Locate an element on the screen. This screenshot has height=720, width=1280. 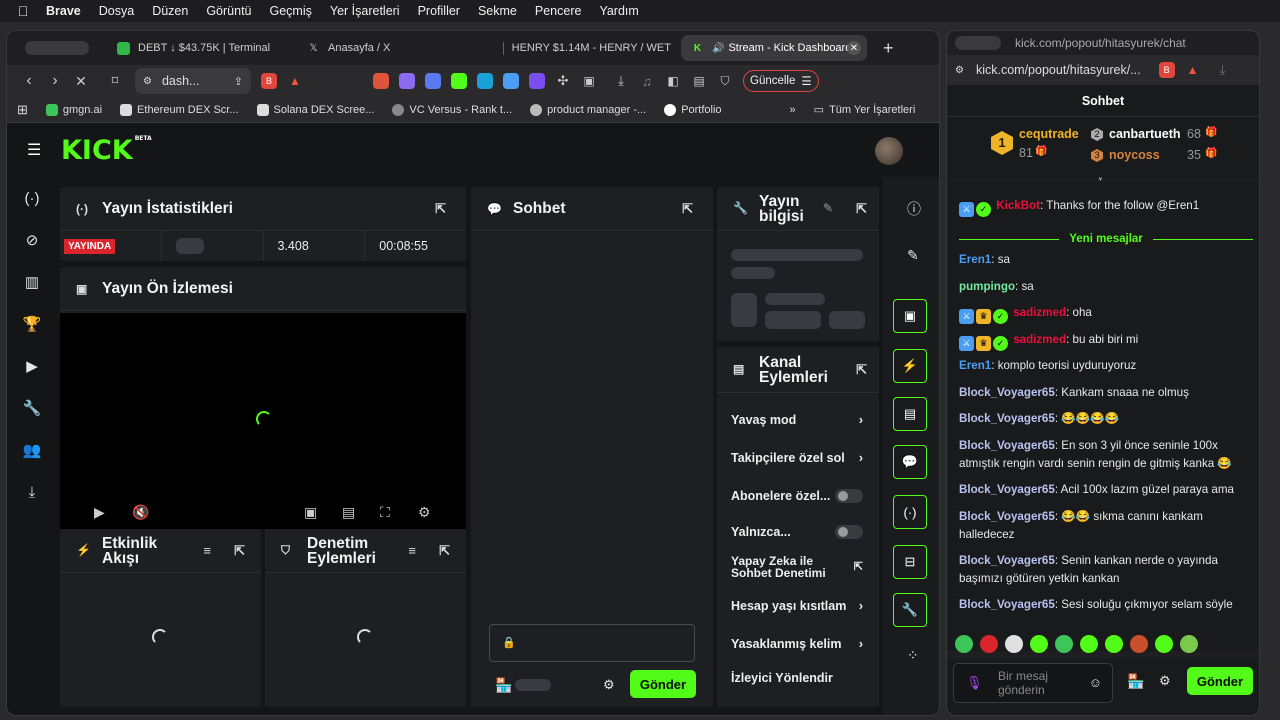
kick-logo: KICK BETA is located at coordinates (106, 150).